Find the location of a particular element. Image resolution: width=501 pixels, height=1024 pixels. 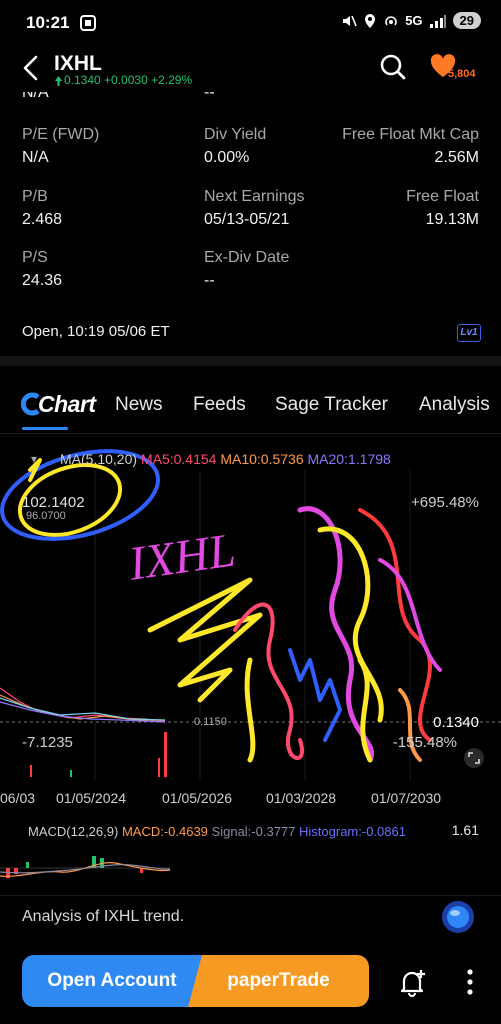

favorite-count: 5,804 is located at coordinates (462, 74).